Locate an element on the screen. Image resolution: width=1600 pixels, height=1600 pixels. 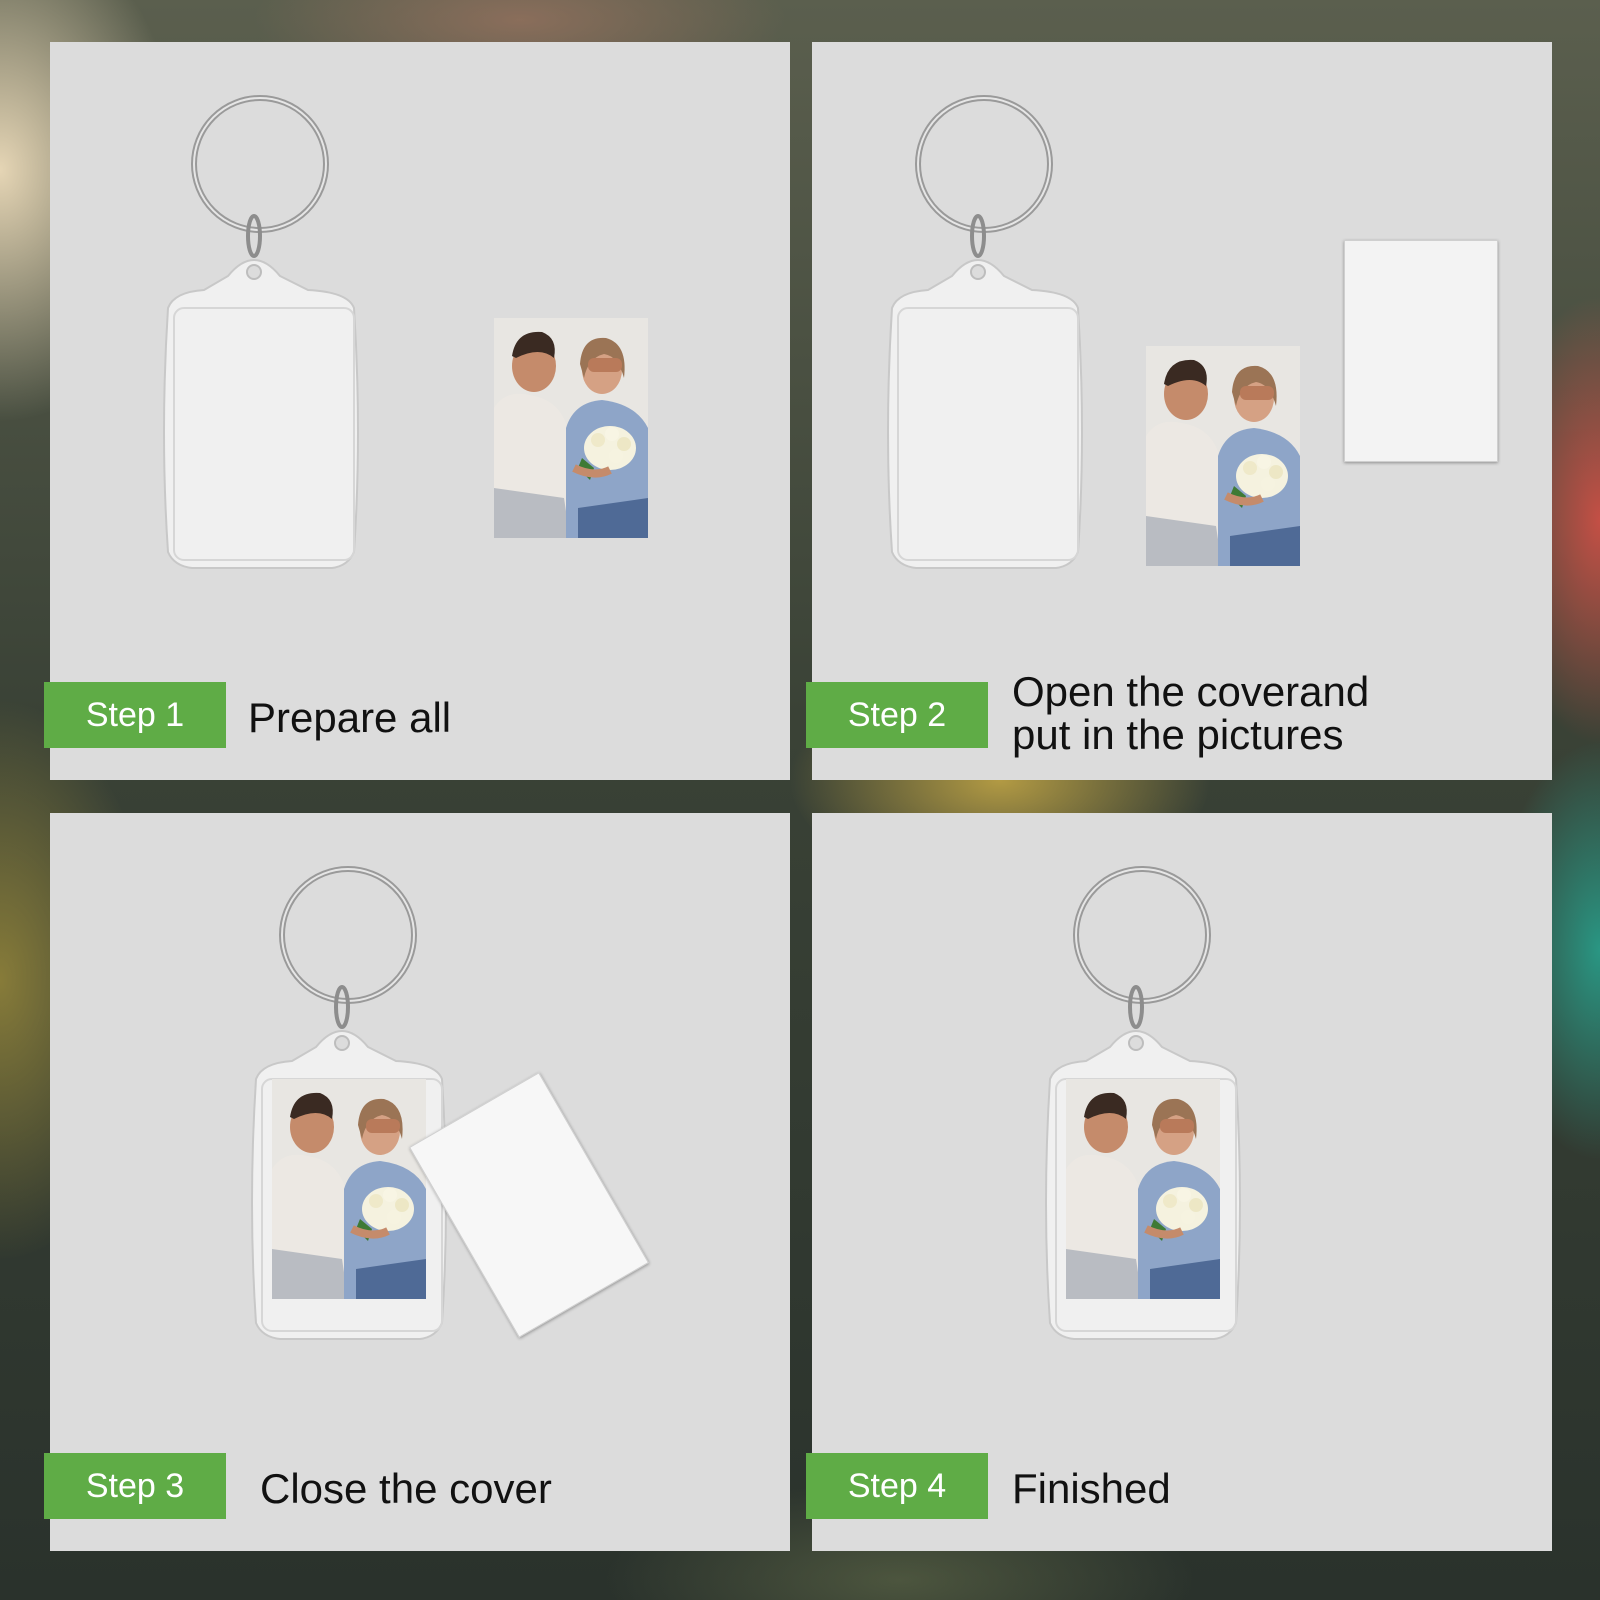
caption-line: Prepare all is located at coordinates (350, 717).